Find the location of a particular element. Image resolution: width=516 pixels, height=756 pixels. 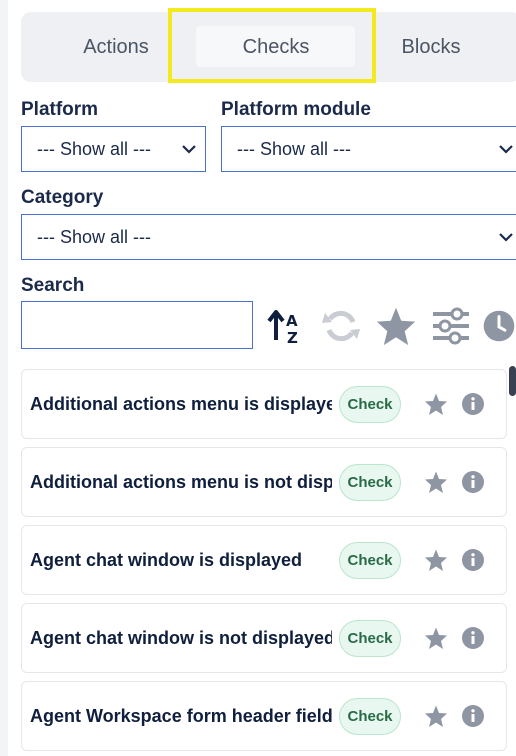

category-label: Category is located at coordinates (62, 197).